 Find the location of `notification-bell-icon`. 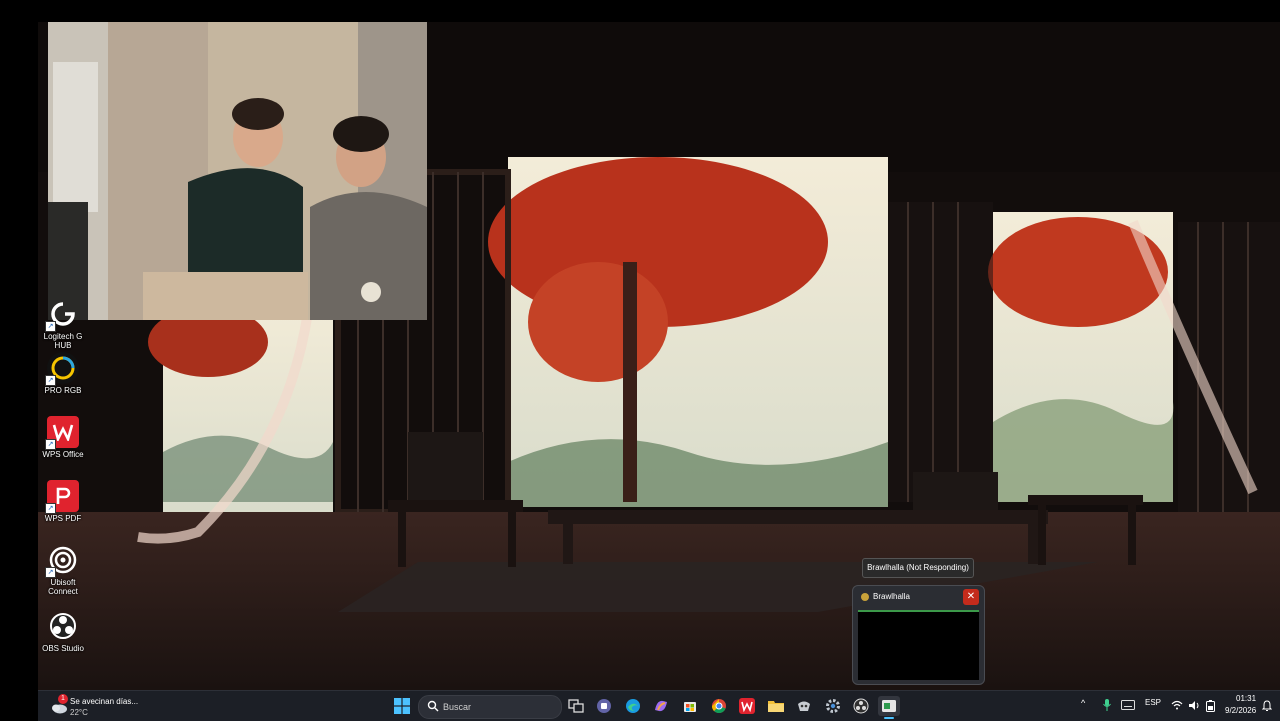

notification-bell-icon is located at coordinates (1267, 706).